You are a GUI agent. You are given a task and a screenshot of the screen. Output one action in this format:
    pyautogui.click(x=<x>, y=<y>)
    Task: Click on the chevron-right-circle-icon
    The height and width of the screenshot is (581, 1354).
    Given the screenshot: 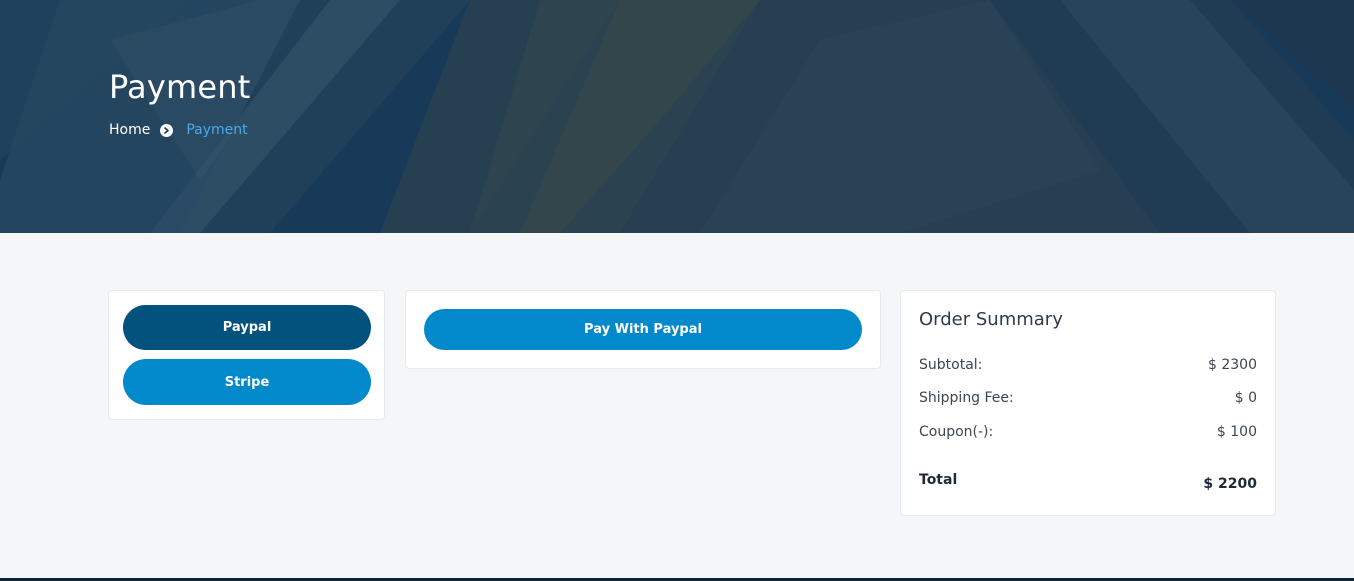 What is the action you would take?
    pyautogui.click(x=167, y=130)
    